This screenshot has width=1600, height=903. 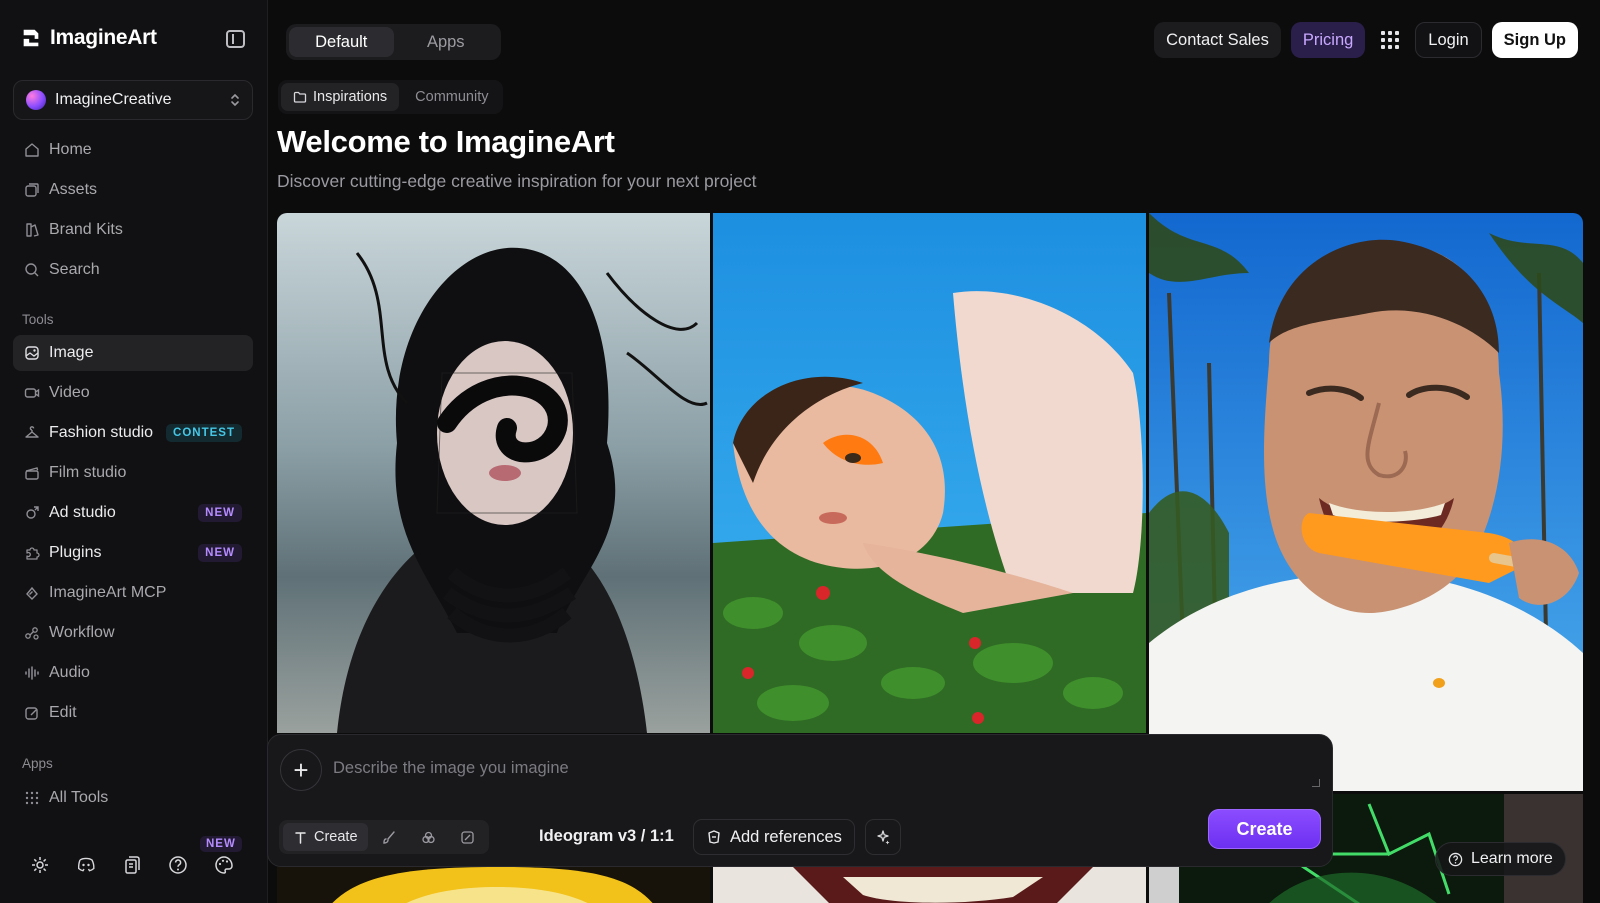 I want to click on sidebar-item-label: Image, so click(x=71, y=352).